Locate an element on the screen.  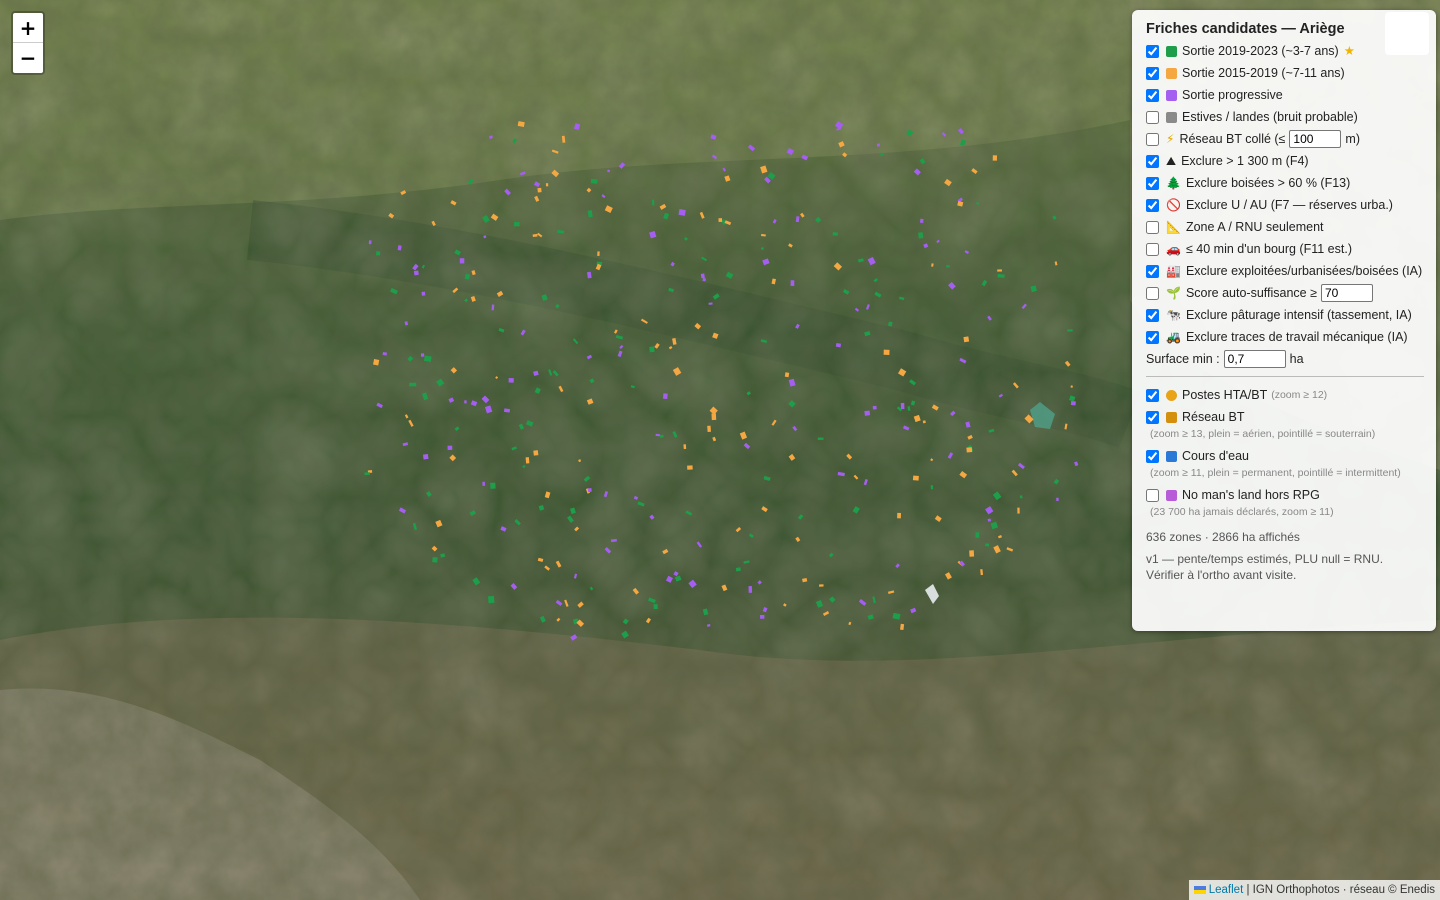
zoom-out-button: − is located at coordinates (28, 58).